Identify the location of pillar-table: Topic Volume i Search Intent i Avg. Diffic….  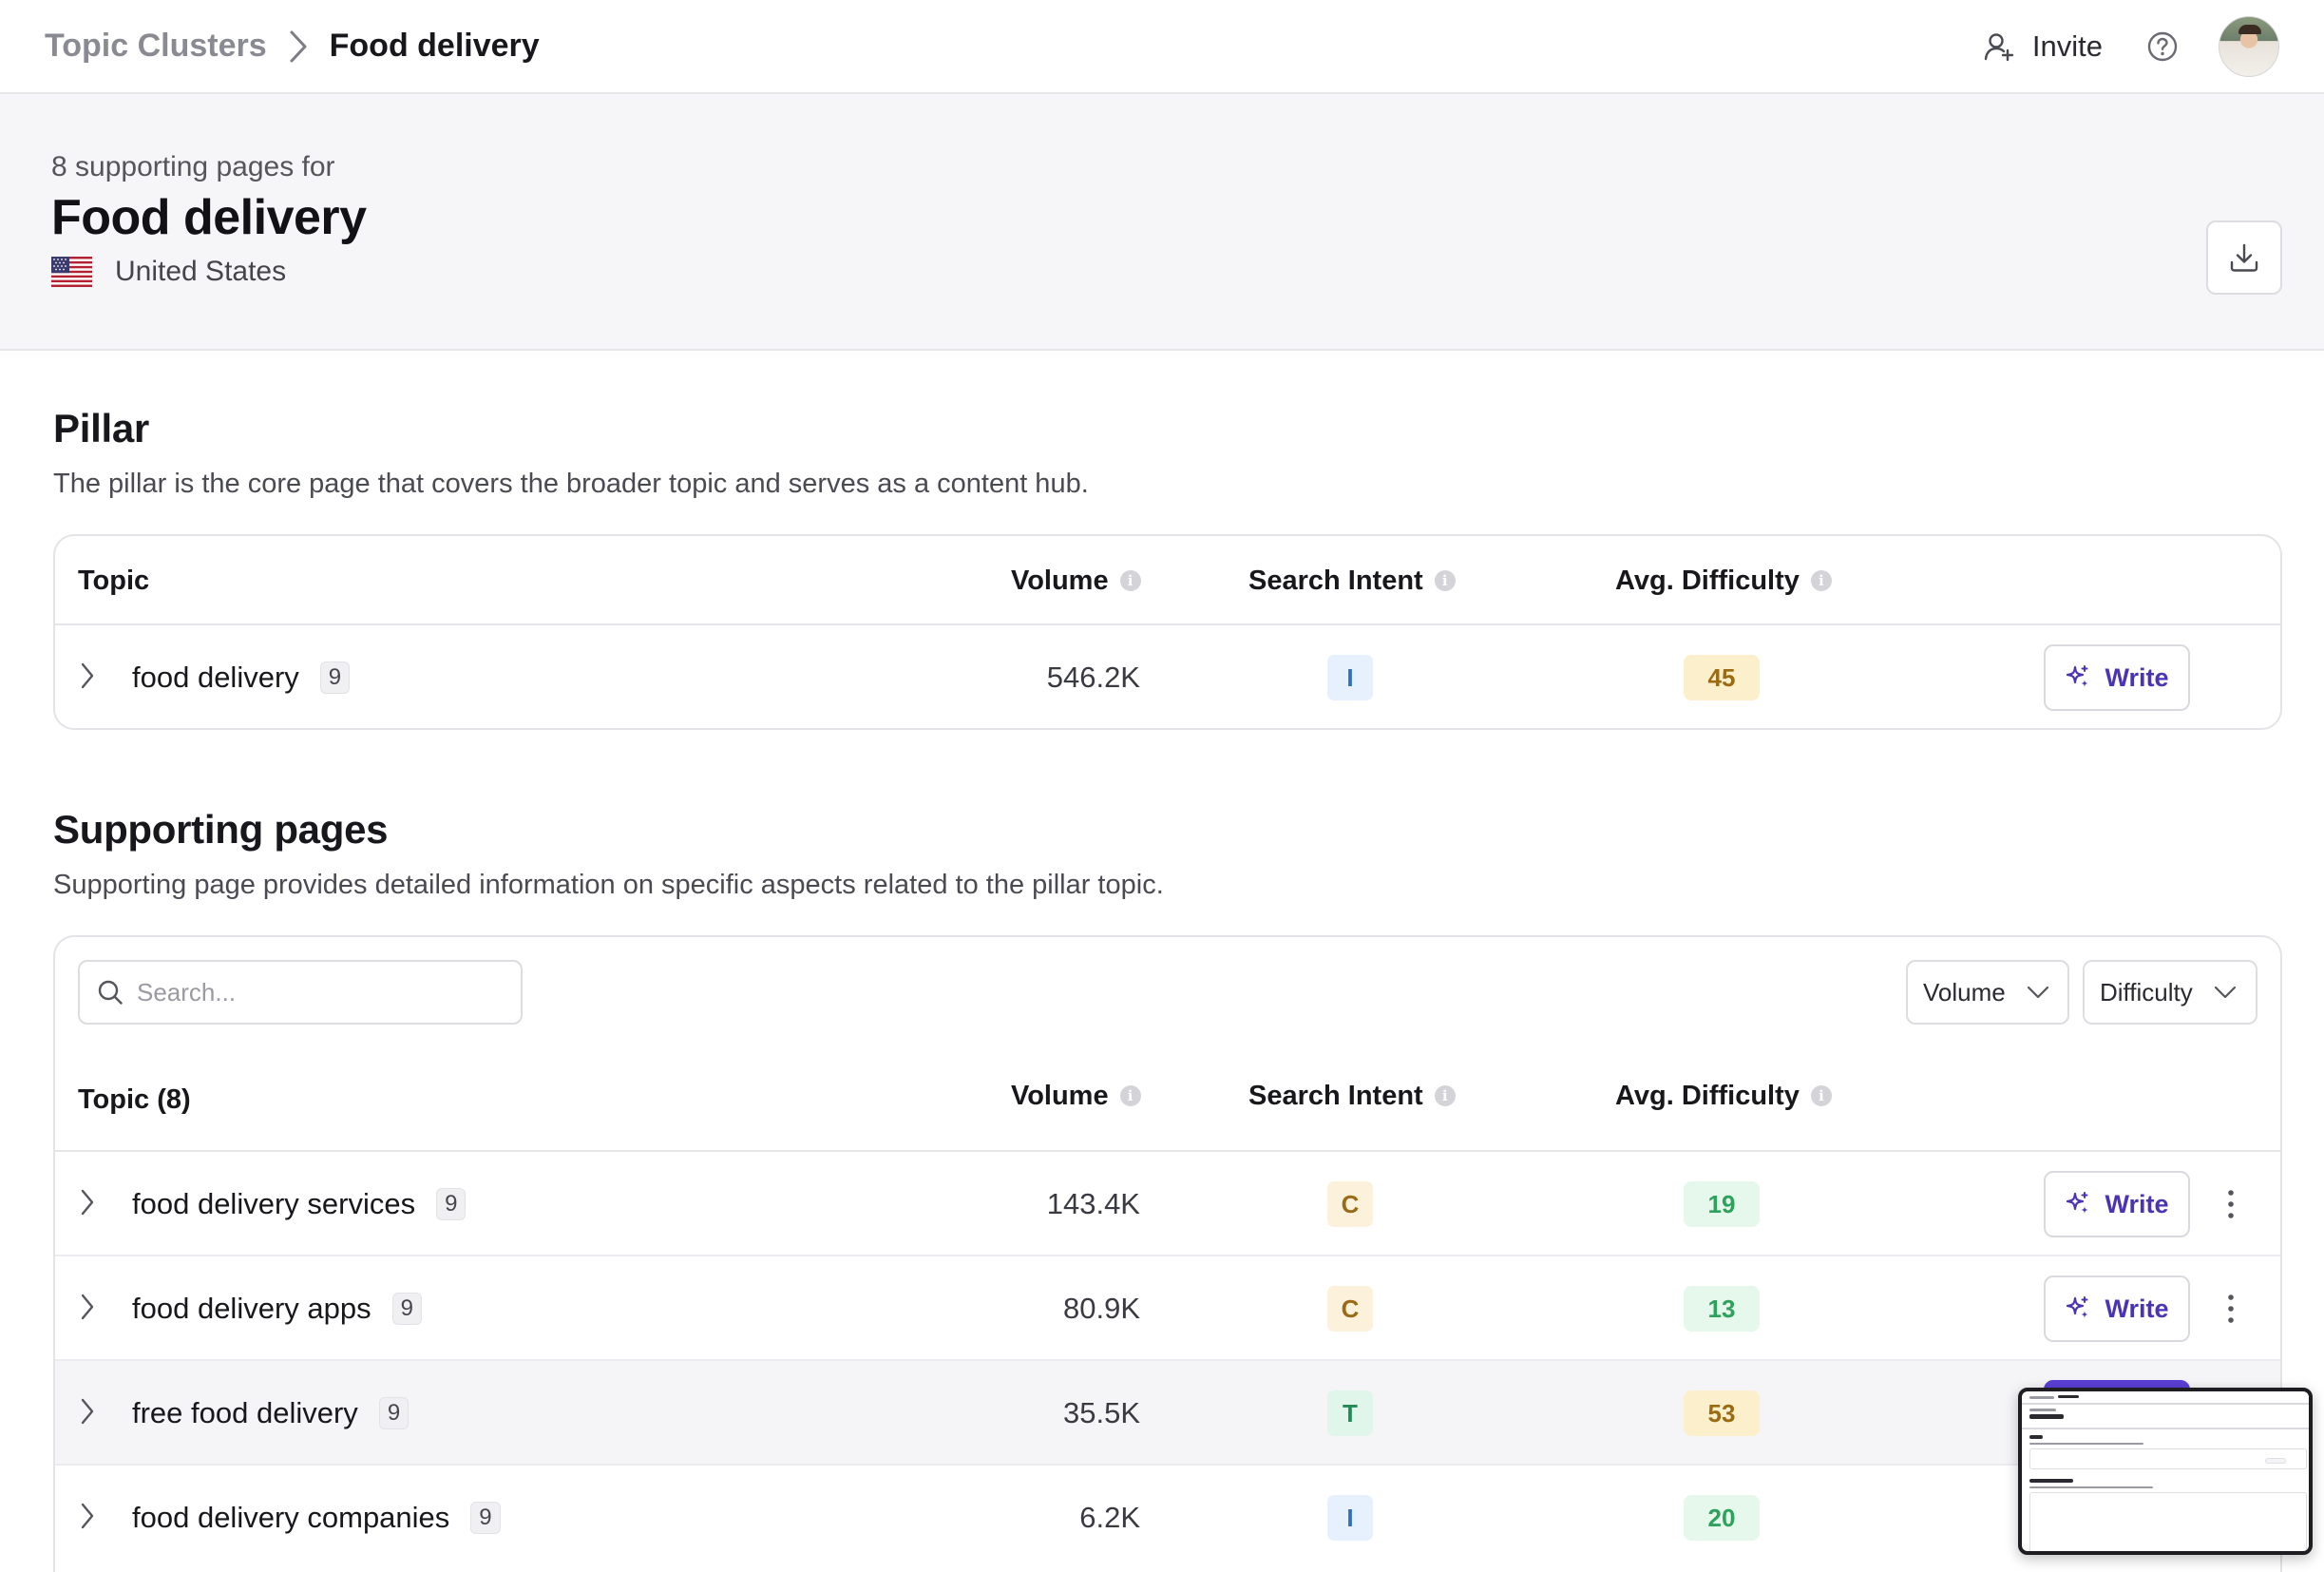
(1167, 632).